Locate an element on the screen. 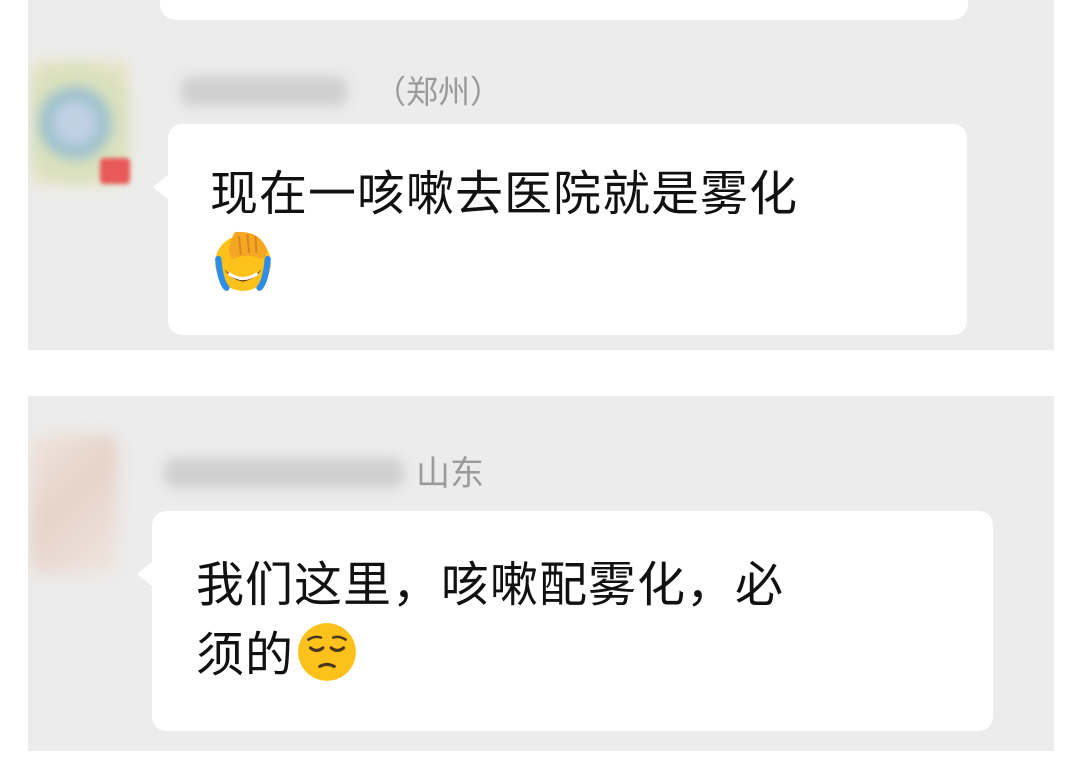  message-text-line: 我们这里，咳嗽配雾化，必 is located at coordinates (490, 585).